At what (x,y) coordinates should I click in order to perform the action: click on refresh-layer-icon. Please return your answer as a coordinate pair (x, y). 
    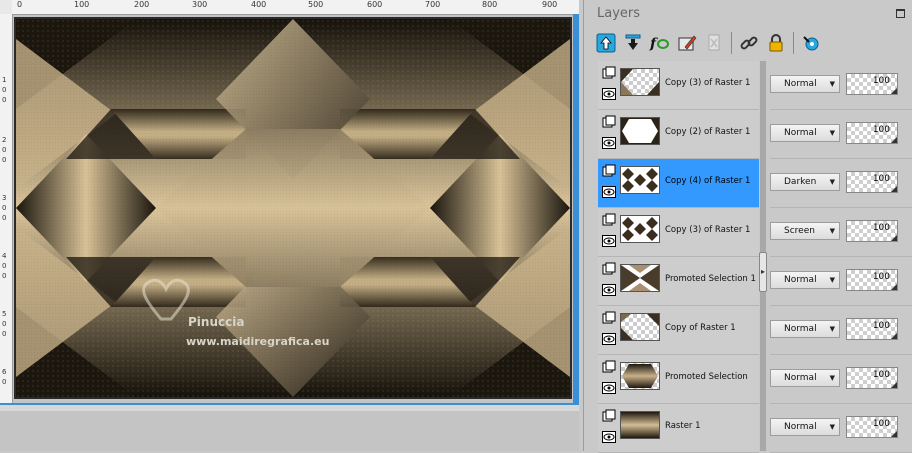
    Looking at the image, I should click on (811, 43).